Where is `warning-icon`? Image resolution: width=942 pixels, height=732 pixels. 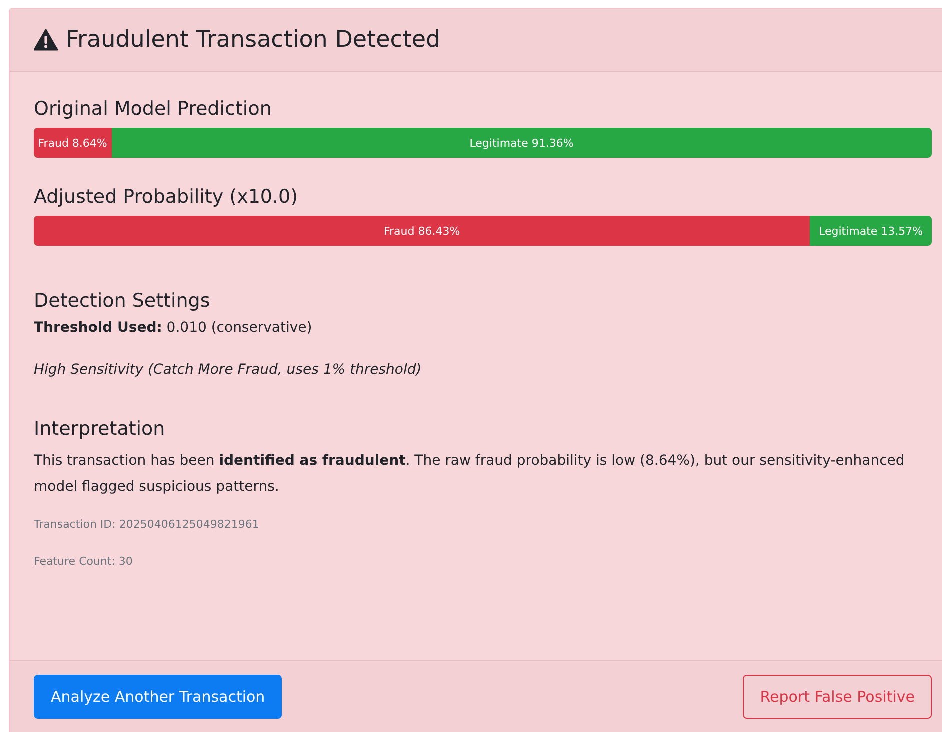 warning-icon is located at coordinates (46, 40).